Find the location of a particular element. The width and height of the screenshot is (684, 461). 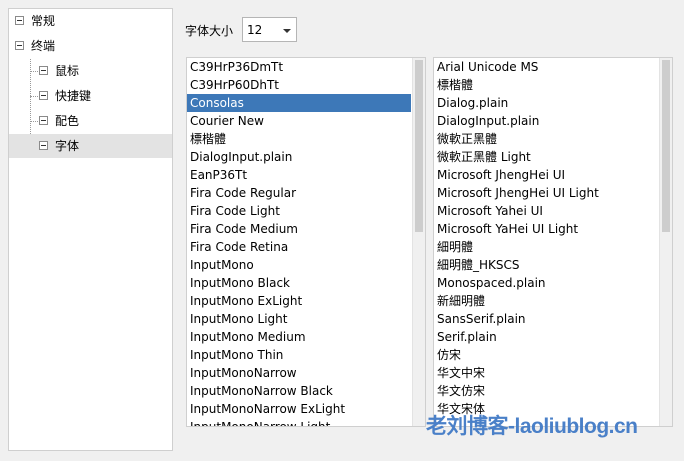

tree-item-label: 鼠标 is located at coordinates (67, 71).